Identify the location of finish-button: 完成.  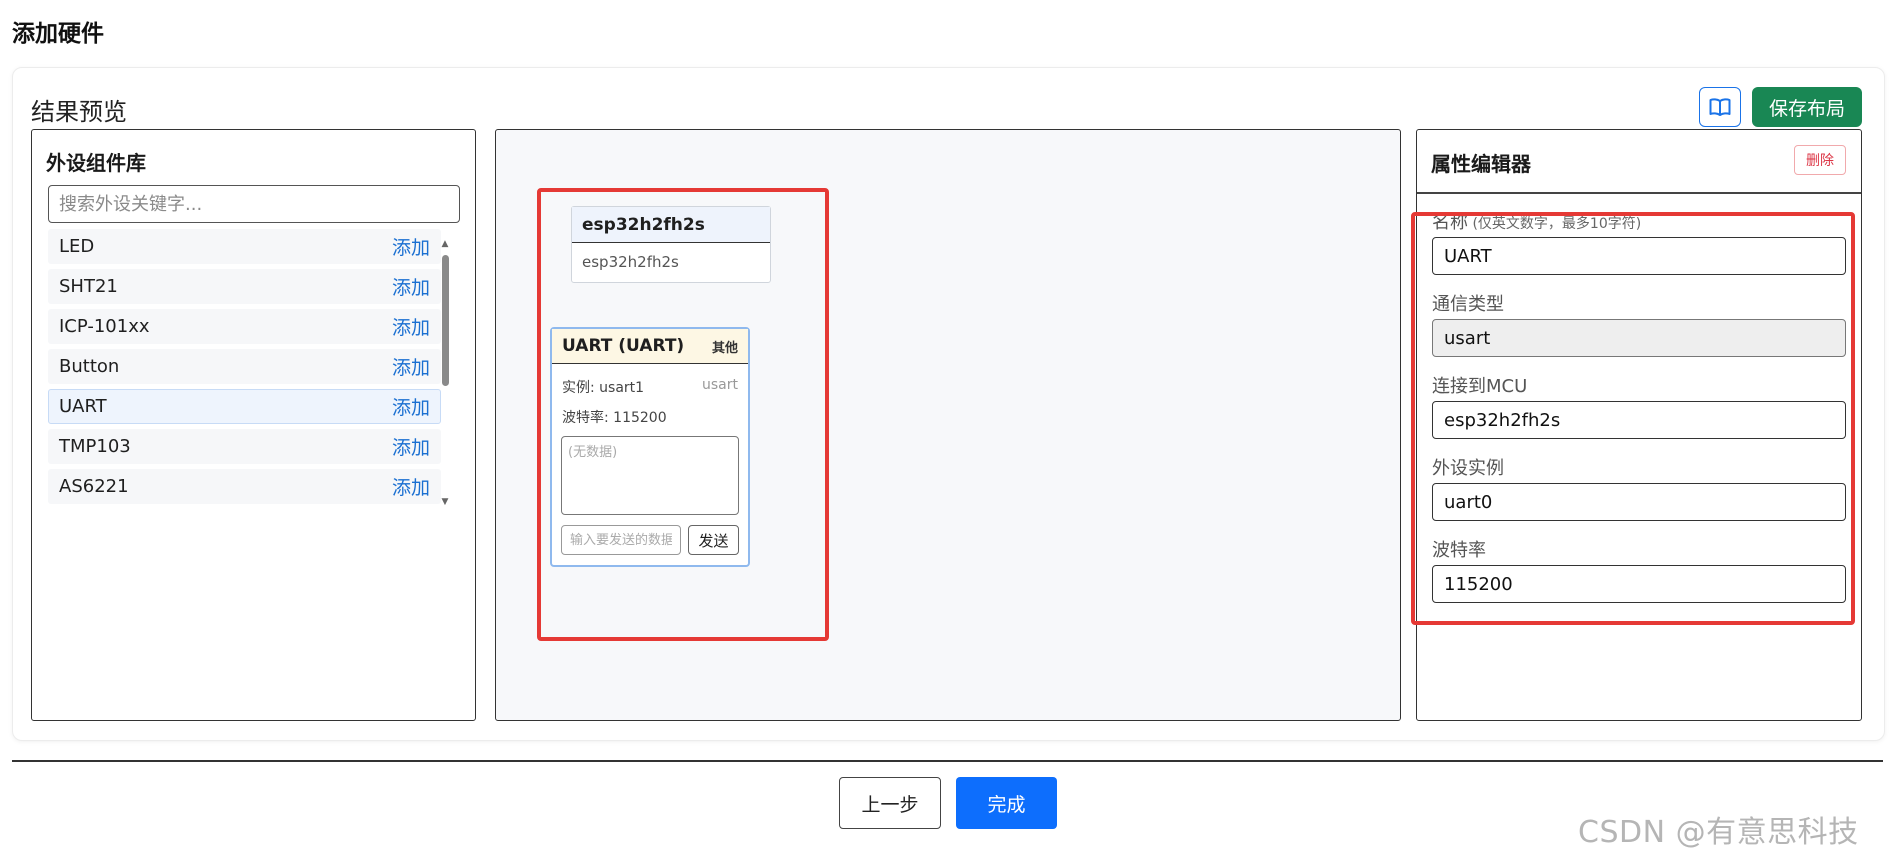
(1006, 803).